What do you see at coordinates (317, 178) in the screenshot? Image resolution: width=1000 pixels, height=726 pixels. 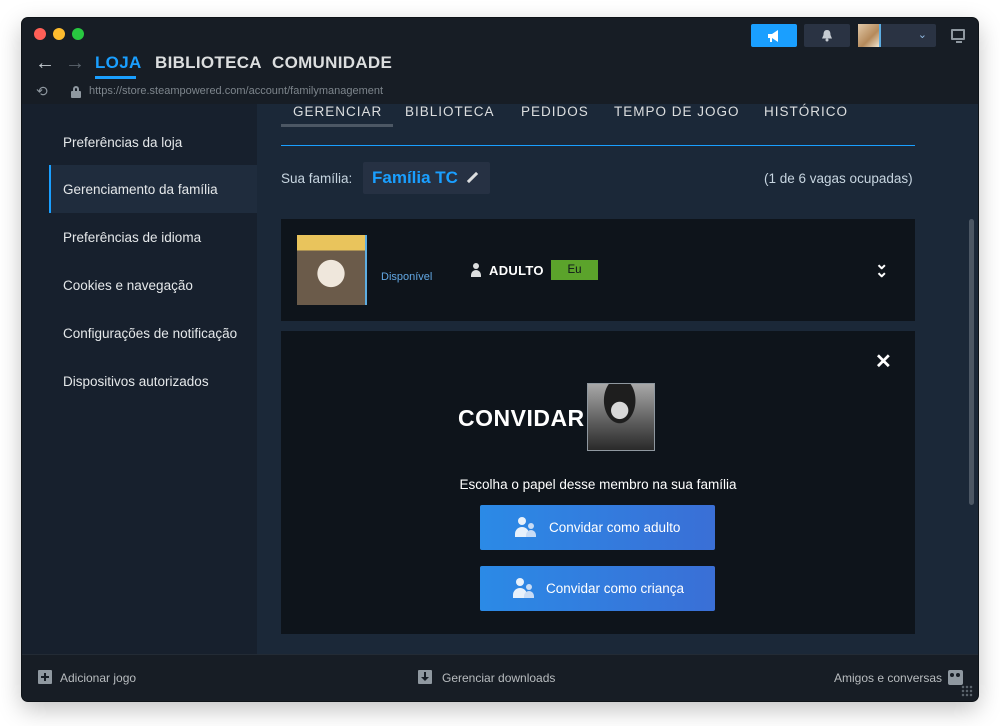 I see `family-label: Sua família:` at bounding box center [317, 178].